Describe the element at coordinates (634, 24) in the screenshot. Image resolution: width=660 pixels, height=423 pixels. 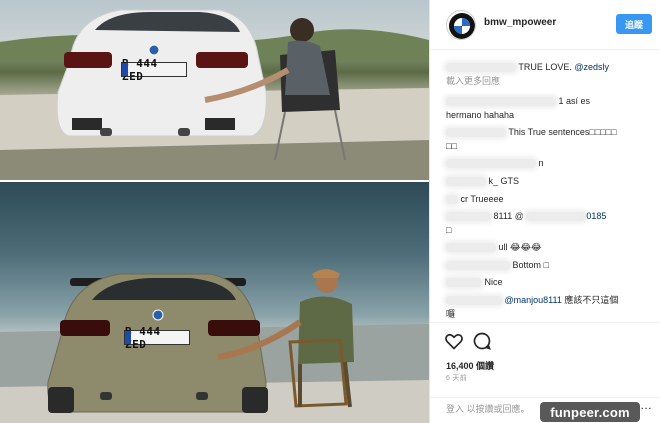
I see `follow-button: 追蹤` at that location.